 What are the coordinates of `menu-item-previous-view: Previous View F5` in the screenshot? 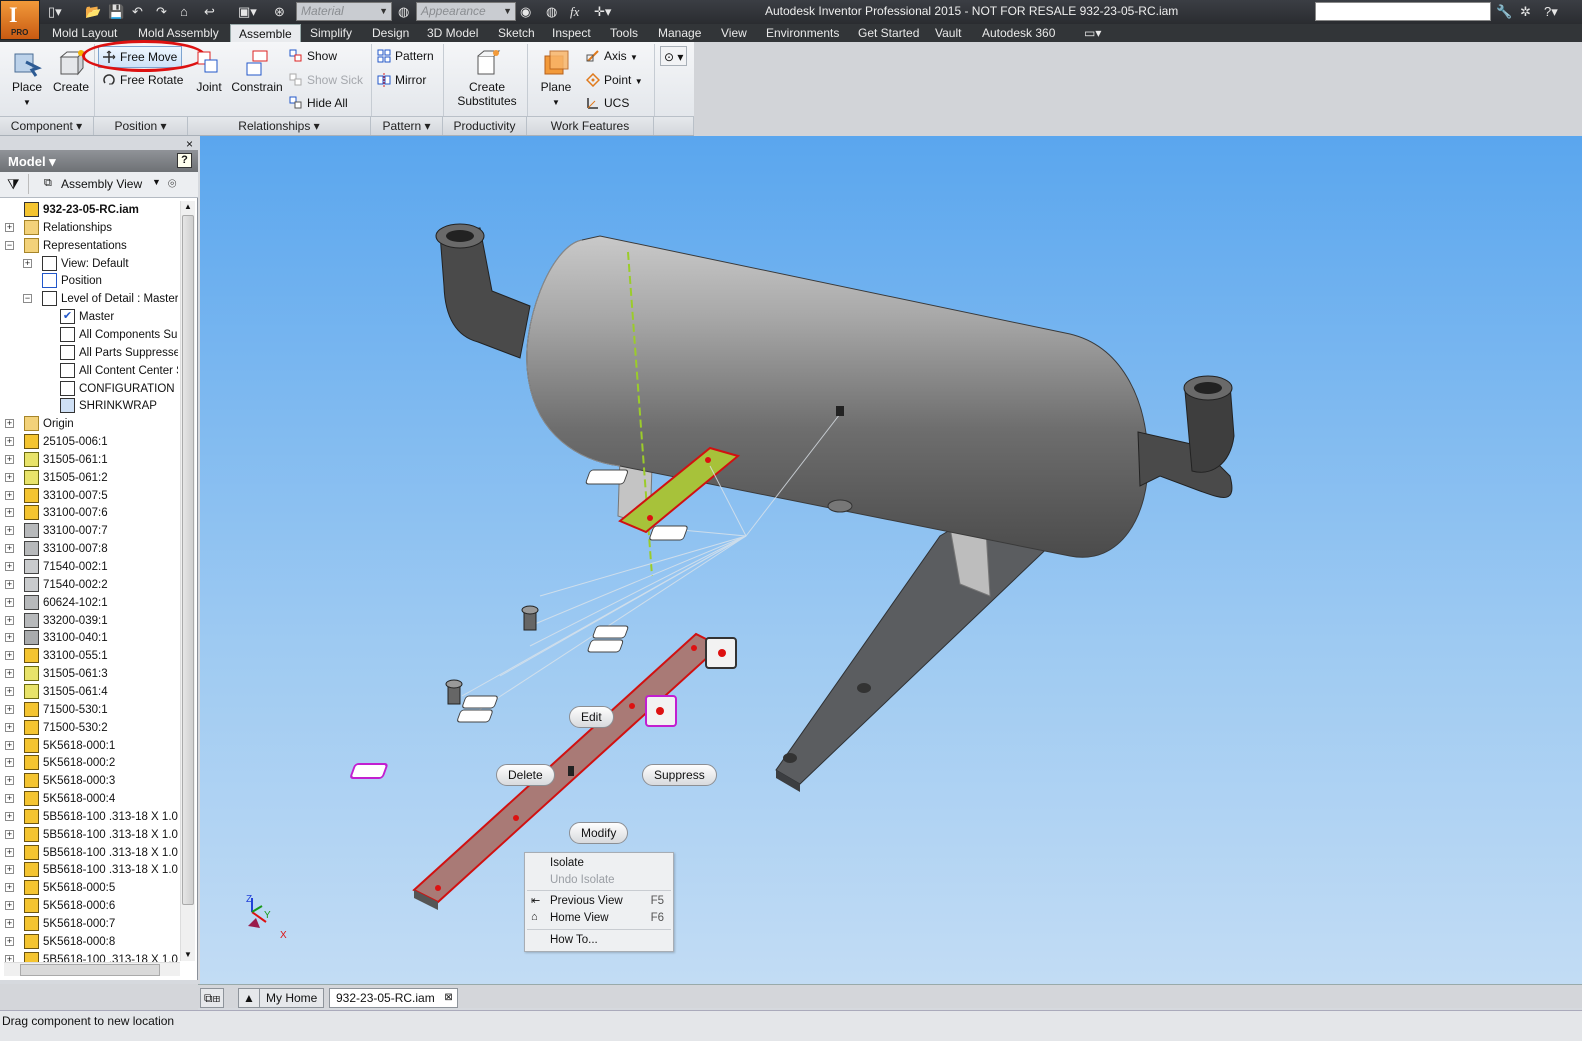 It's located at (610, 901).